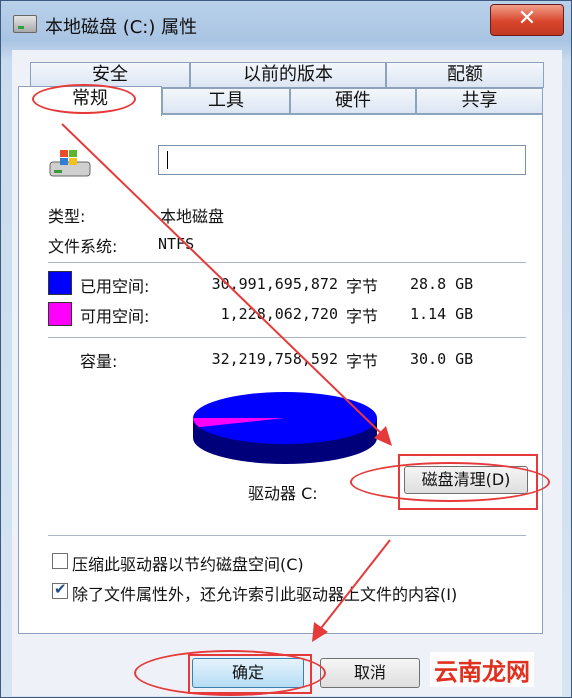 The image size is (572, 698). What do you see at coordinates (482, 669) in the screenshot?
I see `watermark-logo: 云南龙网` at bounding box center [482, 669].